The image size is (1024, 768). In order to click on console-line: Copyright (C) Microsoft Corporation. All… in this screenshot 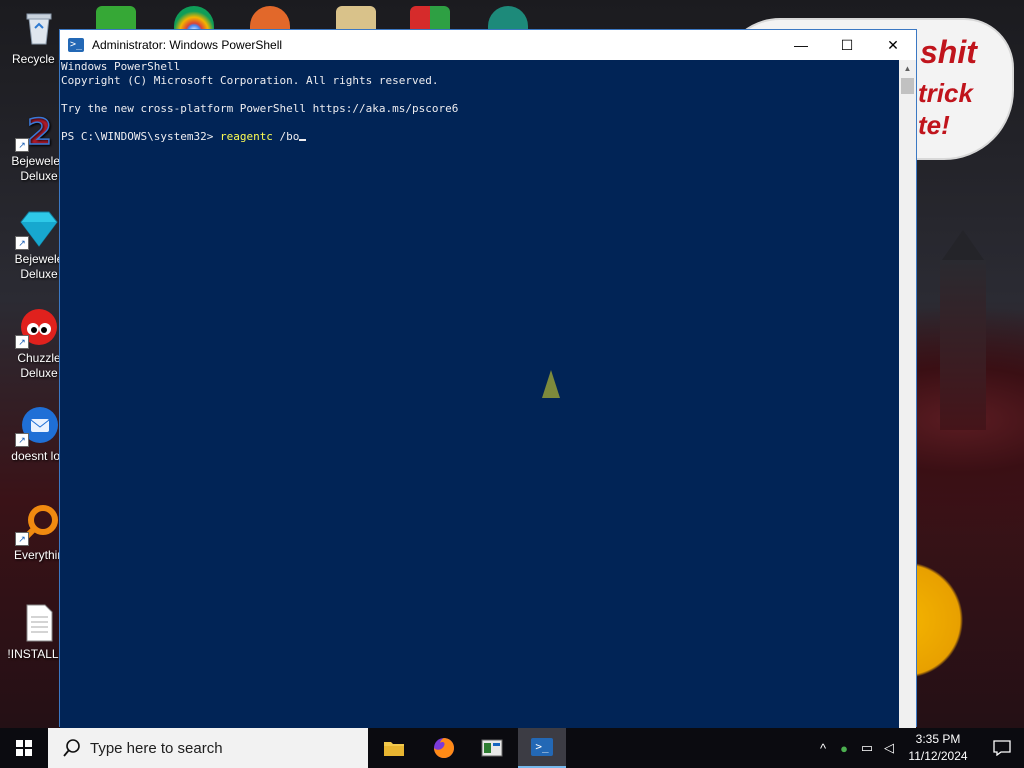, I will do `click(250, 80)`.